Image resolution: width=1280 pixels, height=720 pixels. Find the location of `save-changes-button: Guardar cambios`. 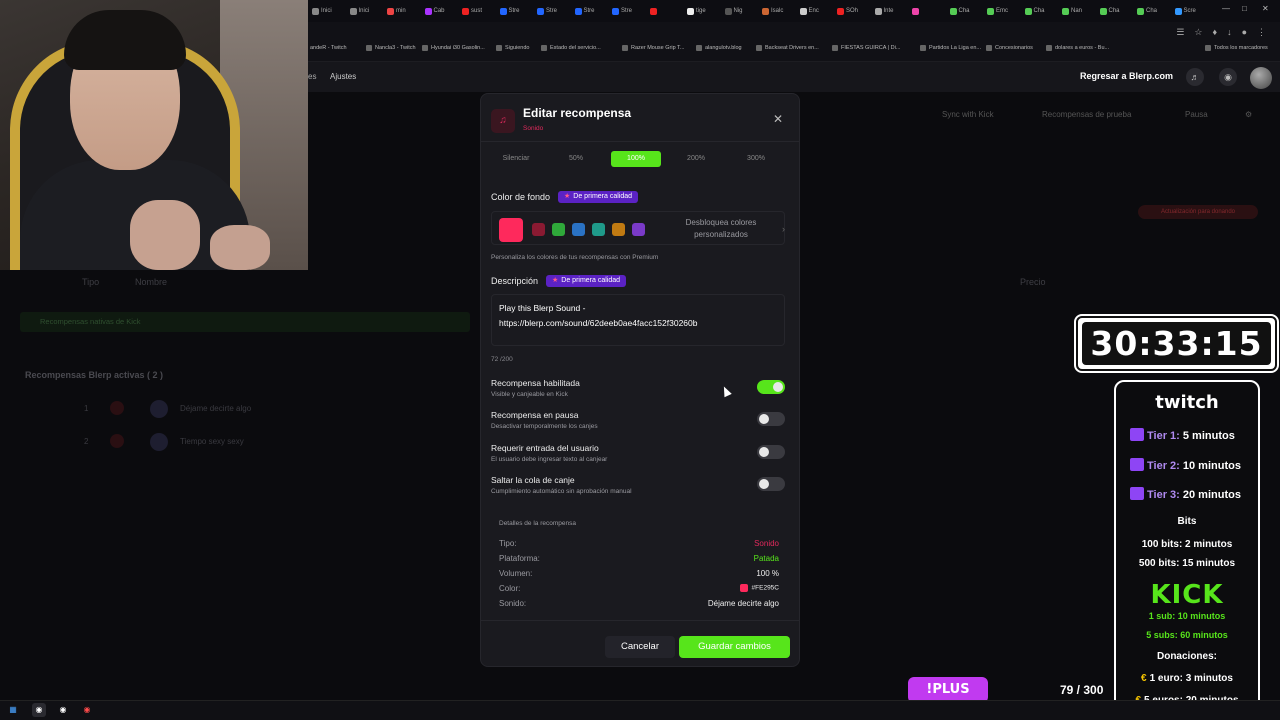

save-changes-button: Guardar cambios is located at coordinates (734, 647).